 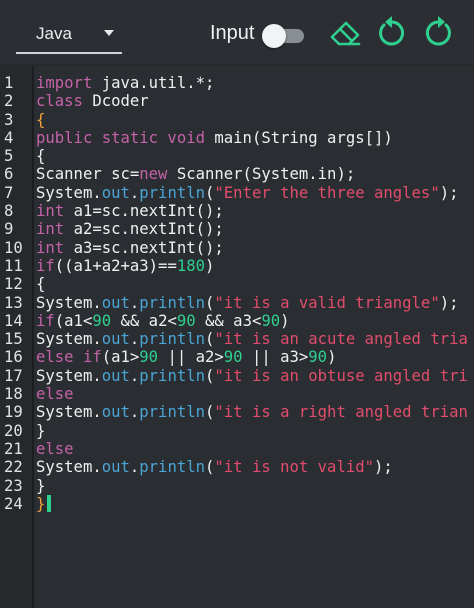 What do you see at coordinates (237, 449) in the screenshot?
I see `code-line: 21 else` at bounding box center [237, 449].